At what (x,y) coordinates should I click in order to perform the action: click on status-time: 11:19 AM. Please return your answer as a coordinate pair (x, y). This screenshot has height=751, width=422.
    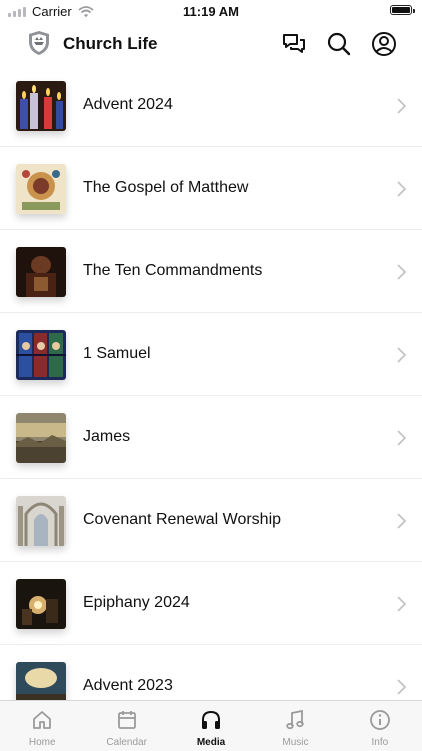
    Looking at the image, I should click on (211, 11).